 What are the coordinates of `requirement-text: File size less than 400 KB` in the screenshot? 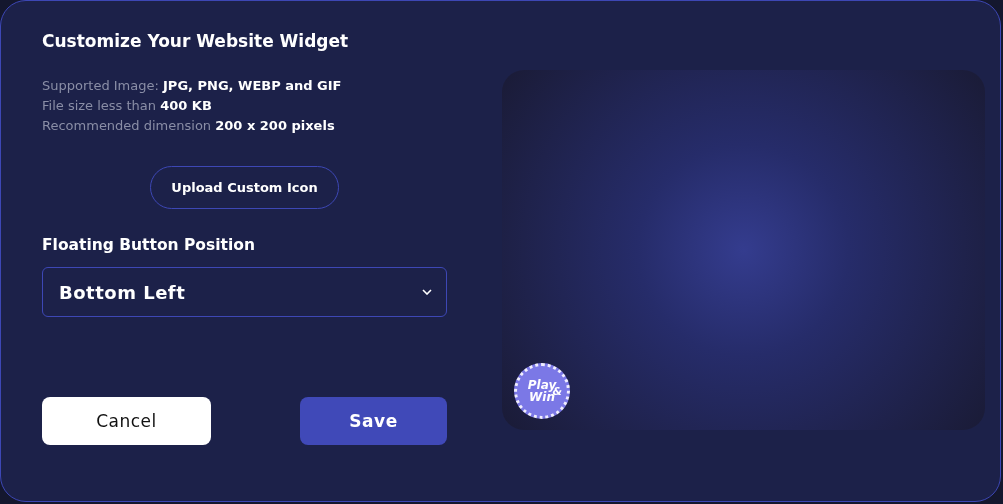 It's located at (127, 105).